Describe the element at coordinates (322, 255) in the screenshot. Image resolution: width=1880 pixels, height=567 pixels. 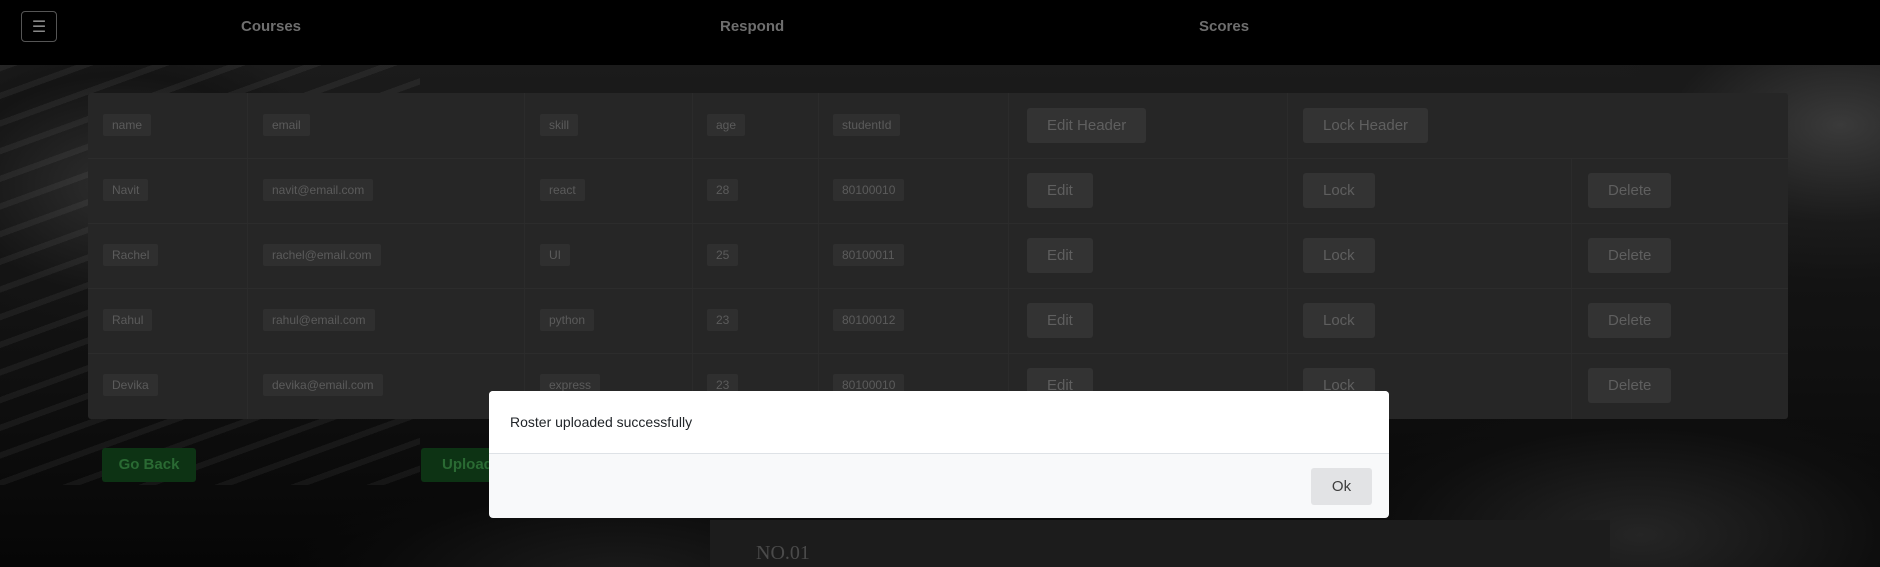
I see `email-cell: rachel@email.com` at that location.